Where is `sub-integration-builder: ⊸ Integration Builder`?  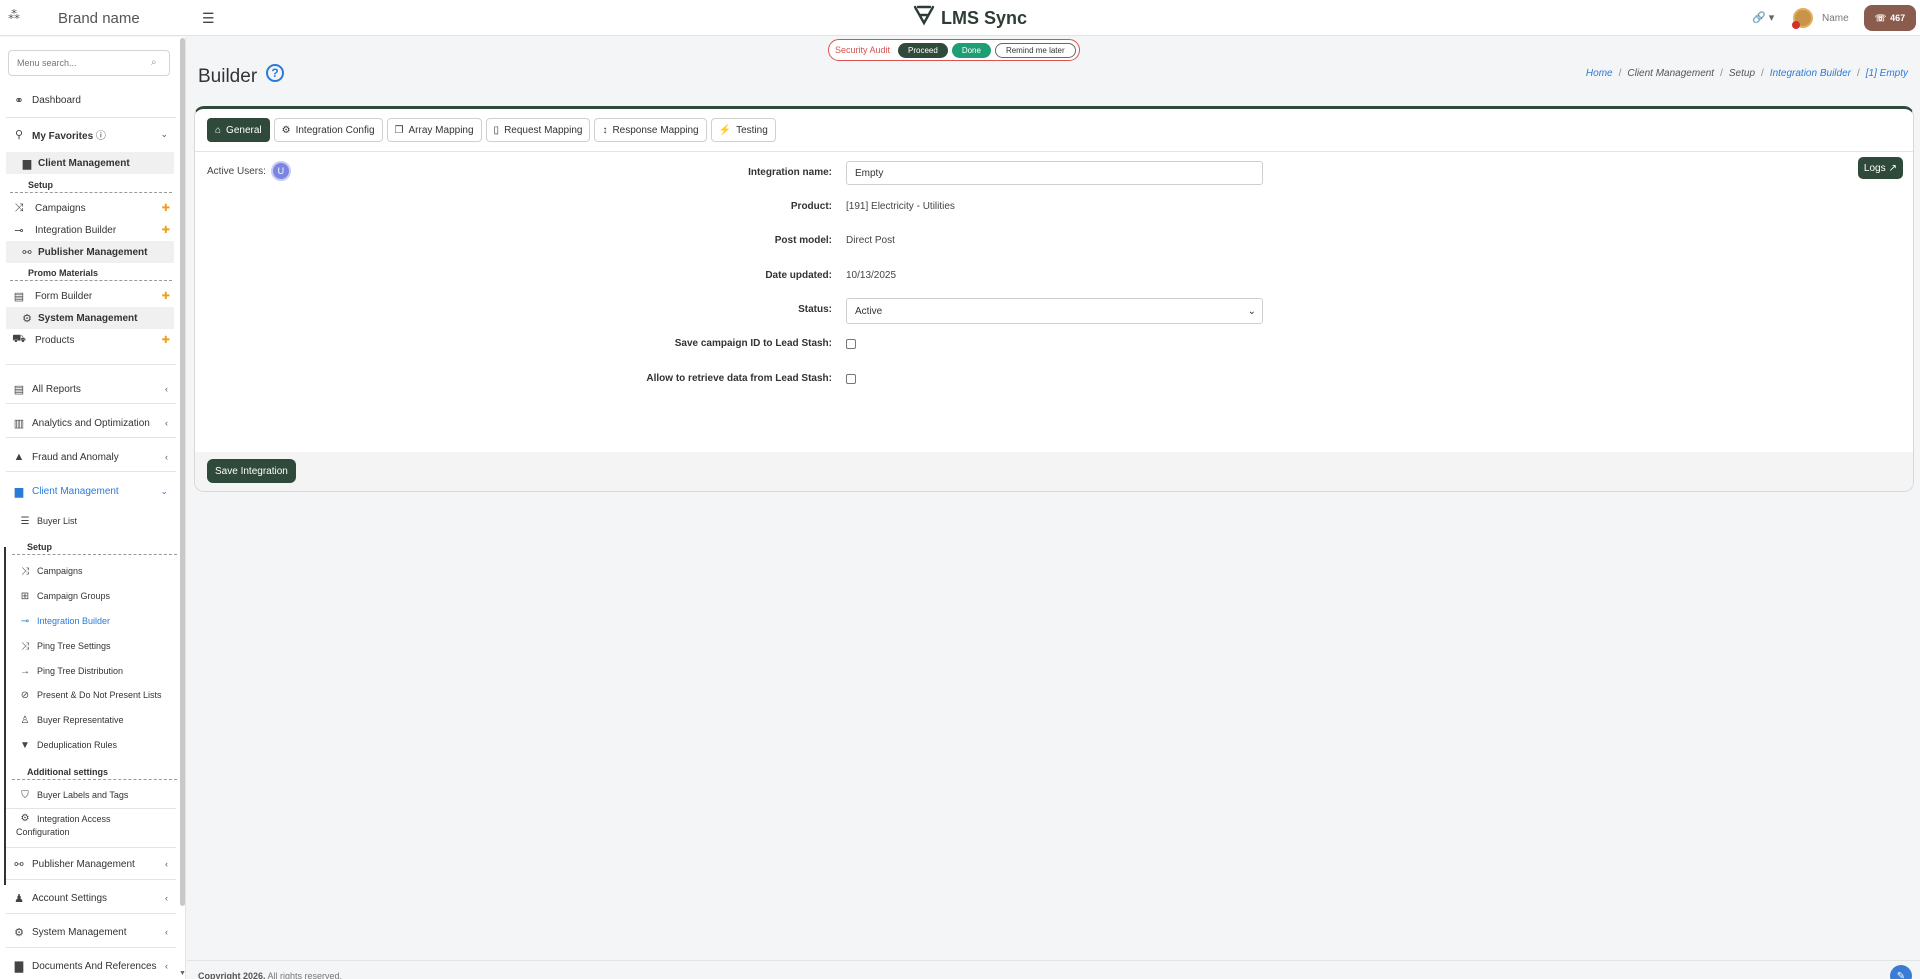 sub-integration-builder: ⊸ Integration Builder is located at coordinates (92, 621).